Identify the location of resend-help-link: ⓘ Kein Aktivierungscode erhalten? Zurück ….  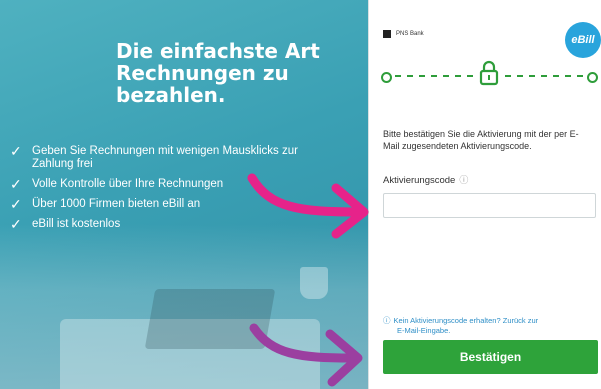
(483, 326).